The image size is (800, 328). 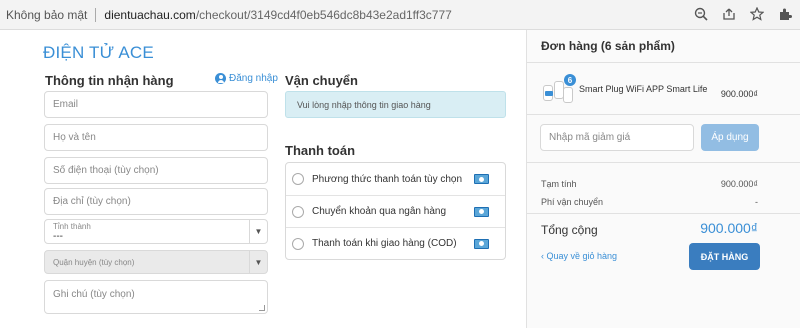 I want to click on back-to-cart-link: ‹ Quay về giỏ hàng, so click(x=579, y=256).